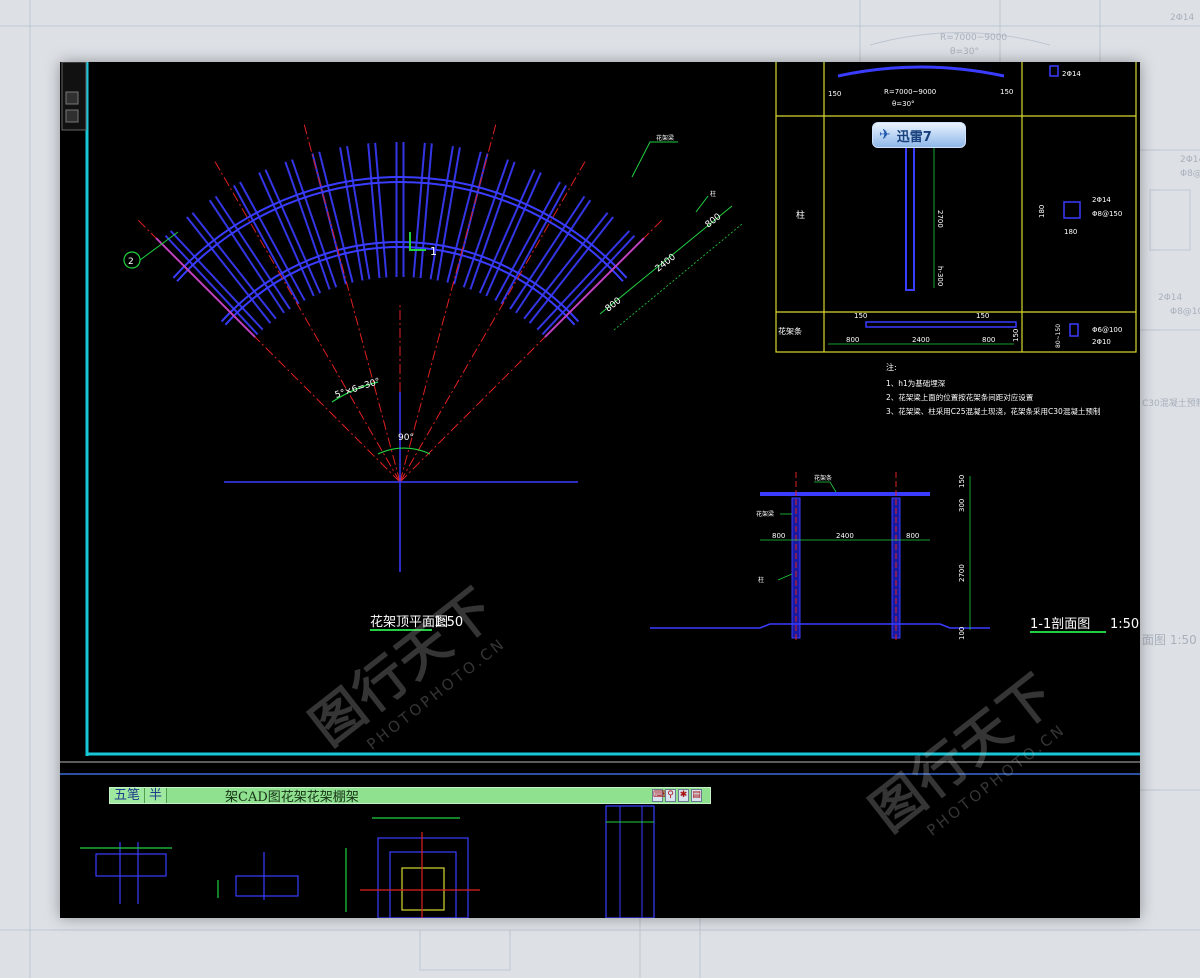 The height and width of the screenshot is (978, 1200). Describe the element at coordinates (433, 251) in the screenshot. I see `section-mark-number: 1` at that location.